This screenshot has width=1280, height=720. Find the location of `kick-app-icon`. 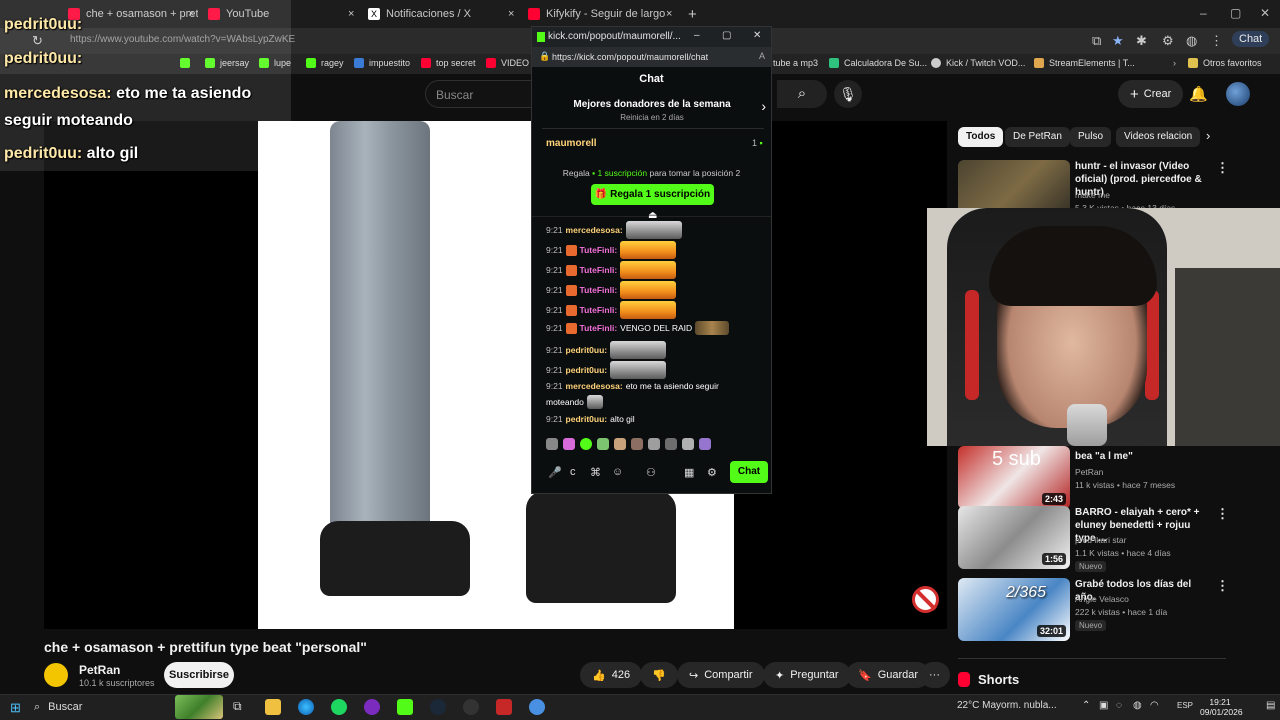

kick-app-icon is located at coordinates (405, 707).